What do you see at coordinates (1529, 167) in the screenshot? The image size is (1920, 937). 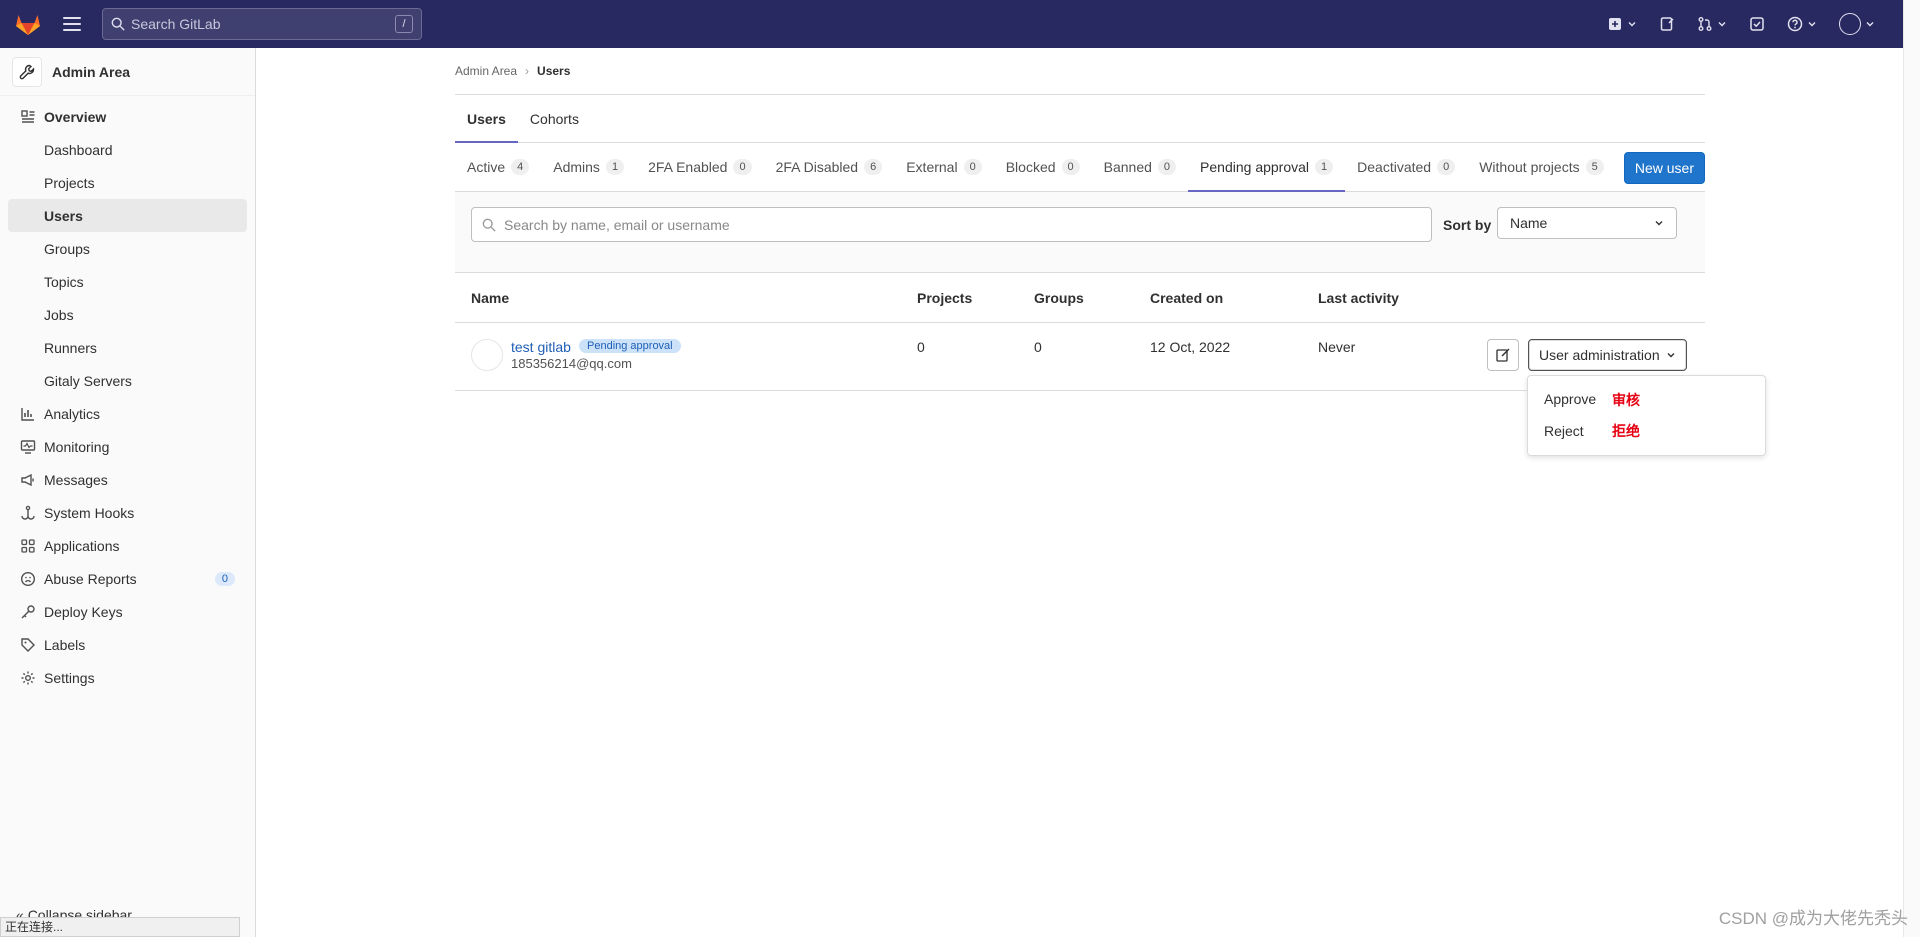 I see `tab-label: Without projects` at bounding box center [1529, 167].